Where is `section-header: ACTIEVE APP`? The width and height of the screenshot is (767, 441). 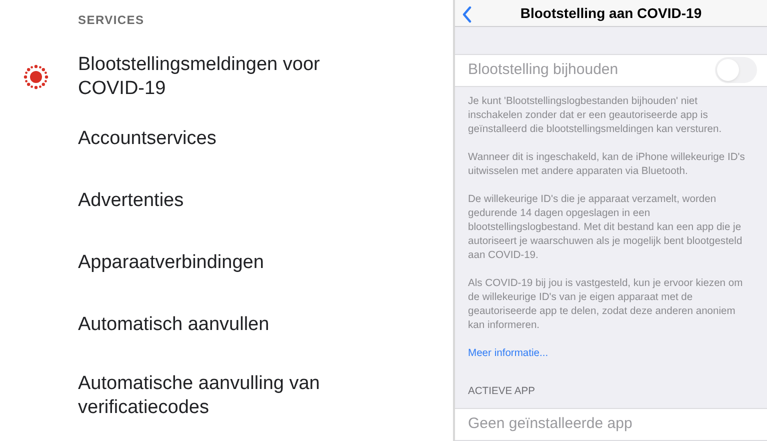 section-header: ACTIEVE APP is located at coordinates (501, 392).